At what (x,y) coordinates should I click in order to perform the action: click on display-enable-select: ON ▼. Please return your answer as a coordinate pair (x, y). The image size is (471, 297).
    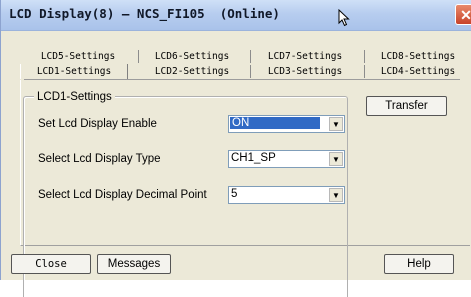
    Looking at the image, I should click on (286, 124).